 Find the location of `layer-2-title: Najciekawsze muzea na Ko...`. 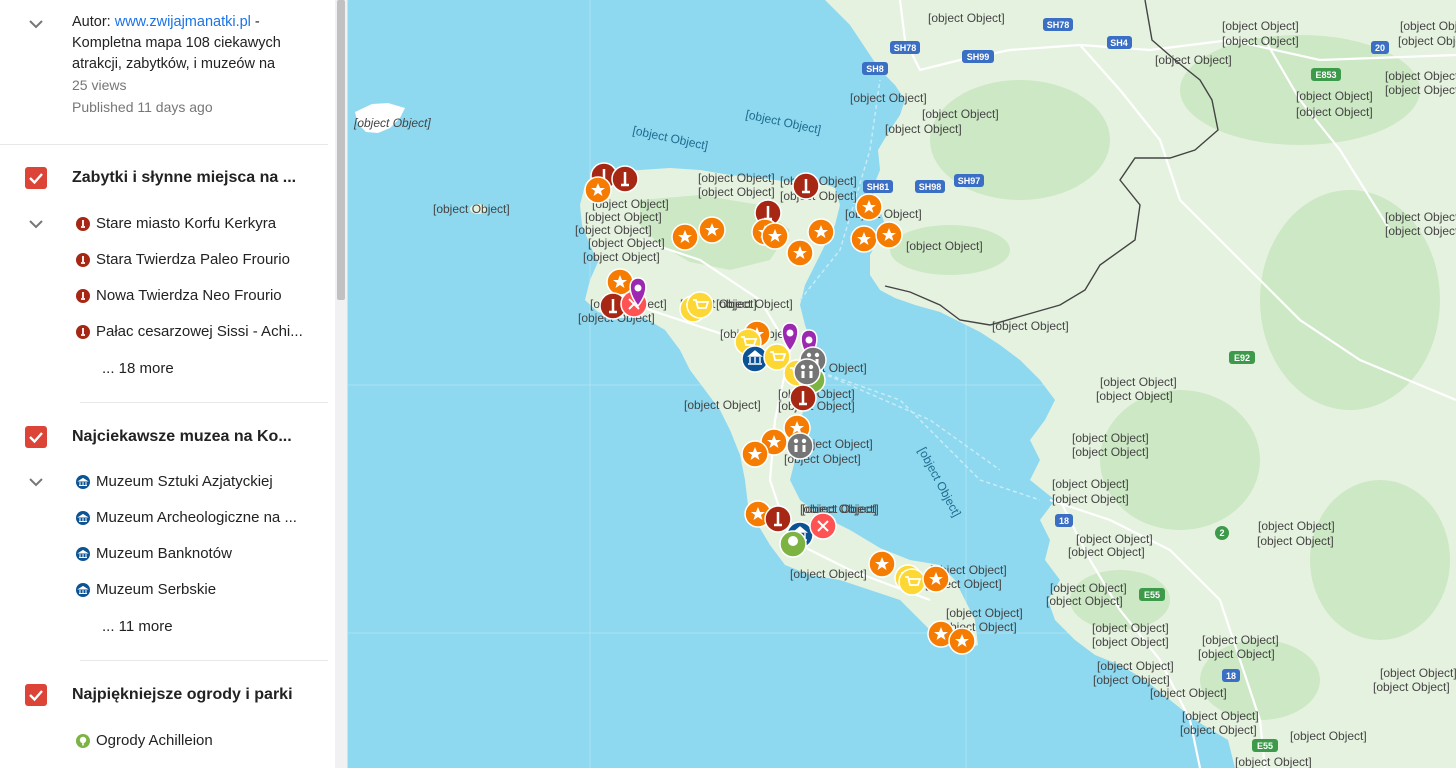

layer-2-title: Najciekawsze muzea na Ko... is located at coordinates (194, 437).